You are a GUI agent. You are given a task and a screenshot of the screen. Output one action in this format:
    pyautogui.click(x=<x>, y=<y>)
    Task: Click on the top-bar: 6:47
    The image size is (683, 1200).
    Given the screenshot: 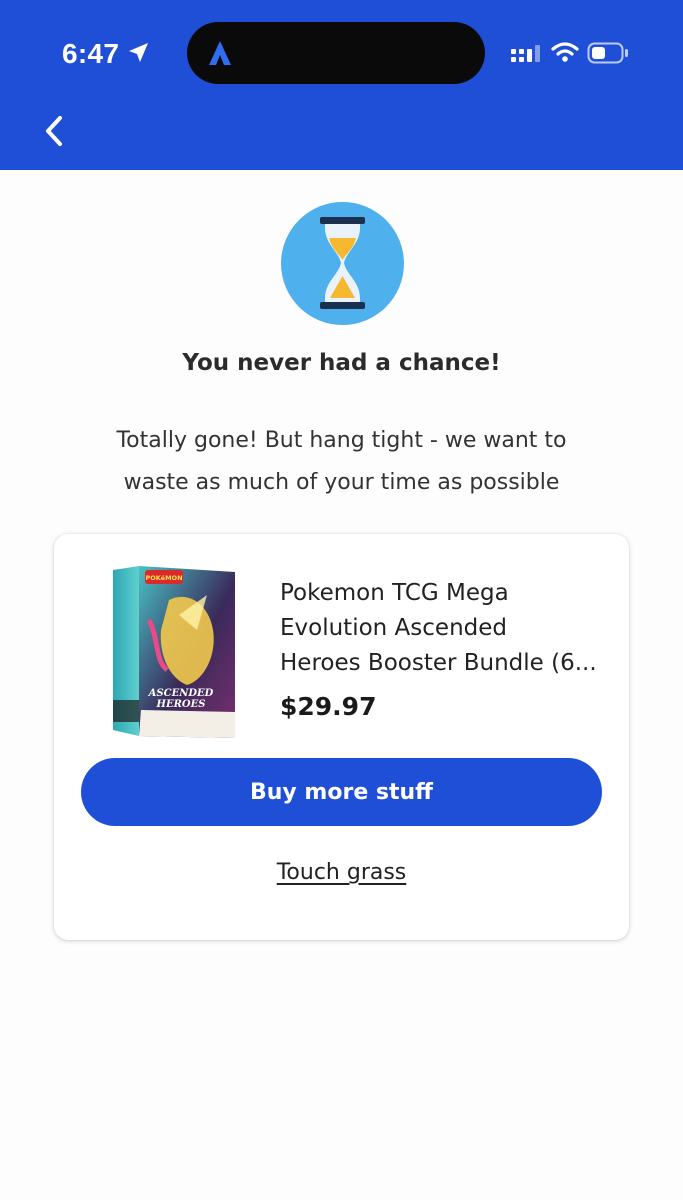 What is the action you would take?
    pyautogui.click(x=341, y=85)
    